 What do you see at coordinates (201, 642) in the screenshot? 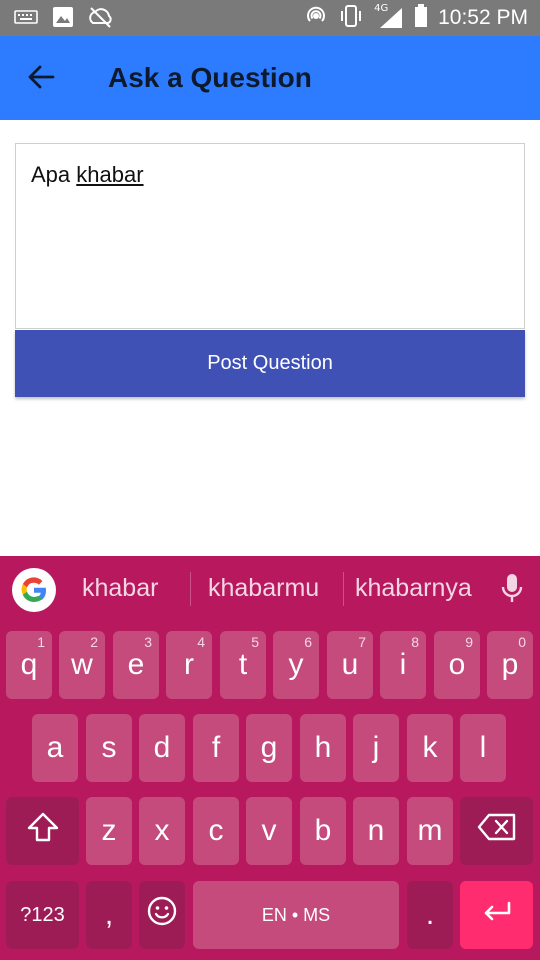
I see `key-hint: 4` at bounding box center [201, 642].